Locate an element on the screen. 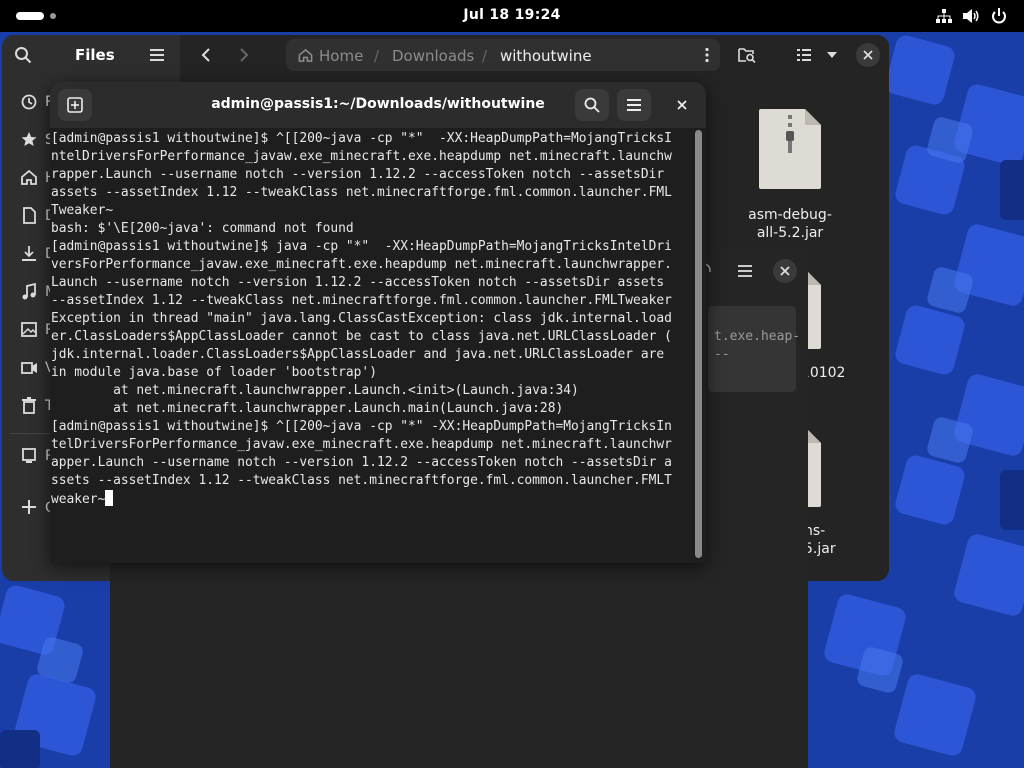  workspace-indicator is located at coordinates (53, 16).